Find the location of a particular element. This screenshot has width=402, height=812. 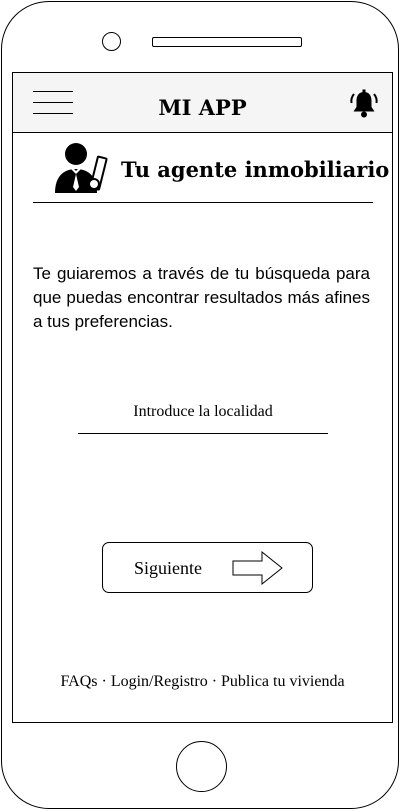

camera-icon is located at coordinates (111, 41).